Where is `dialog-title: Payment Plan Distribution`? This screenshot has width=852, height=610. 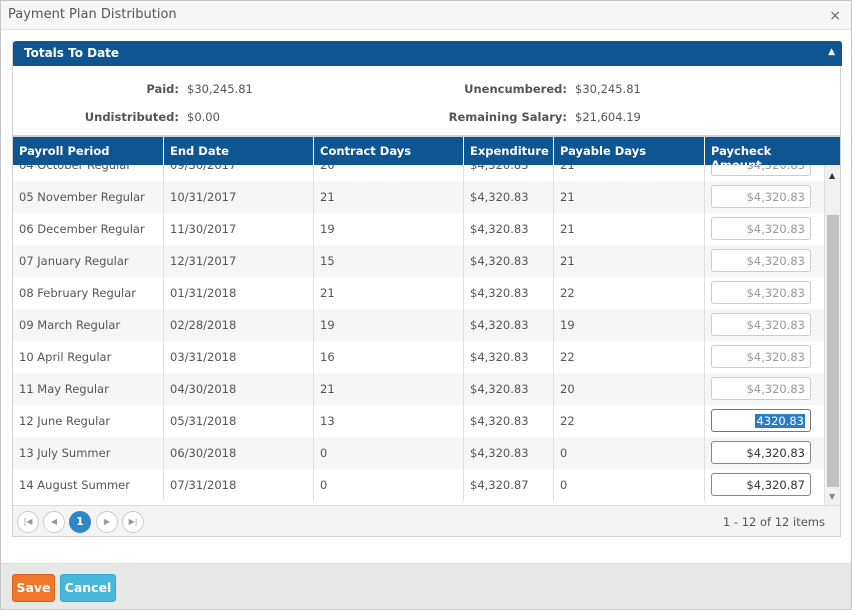 dialog-title: Payment Plan Distribution is located at coordinates (92, 14).